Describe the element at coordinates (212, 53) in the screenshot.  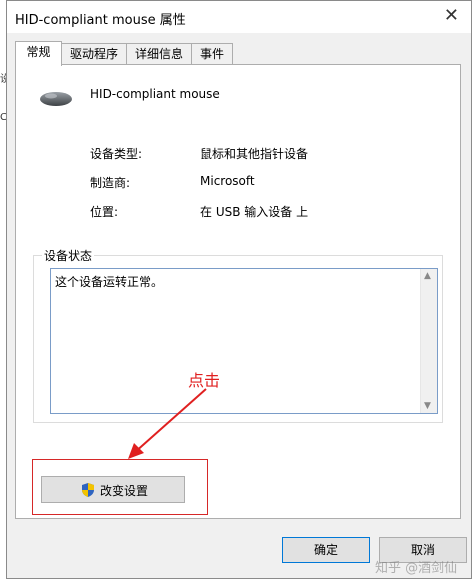
I see `tab-events: 事件` at that location.